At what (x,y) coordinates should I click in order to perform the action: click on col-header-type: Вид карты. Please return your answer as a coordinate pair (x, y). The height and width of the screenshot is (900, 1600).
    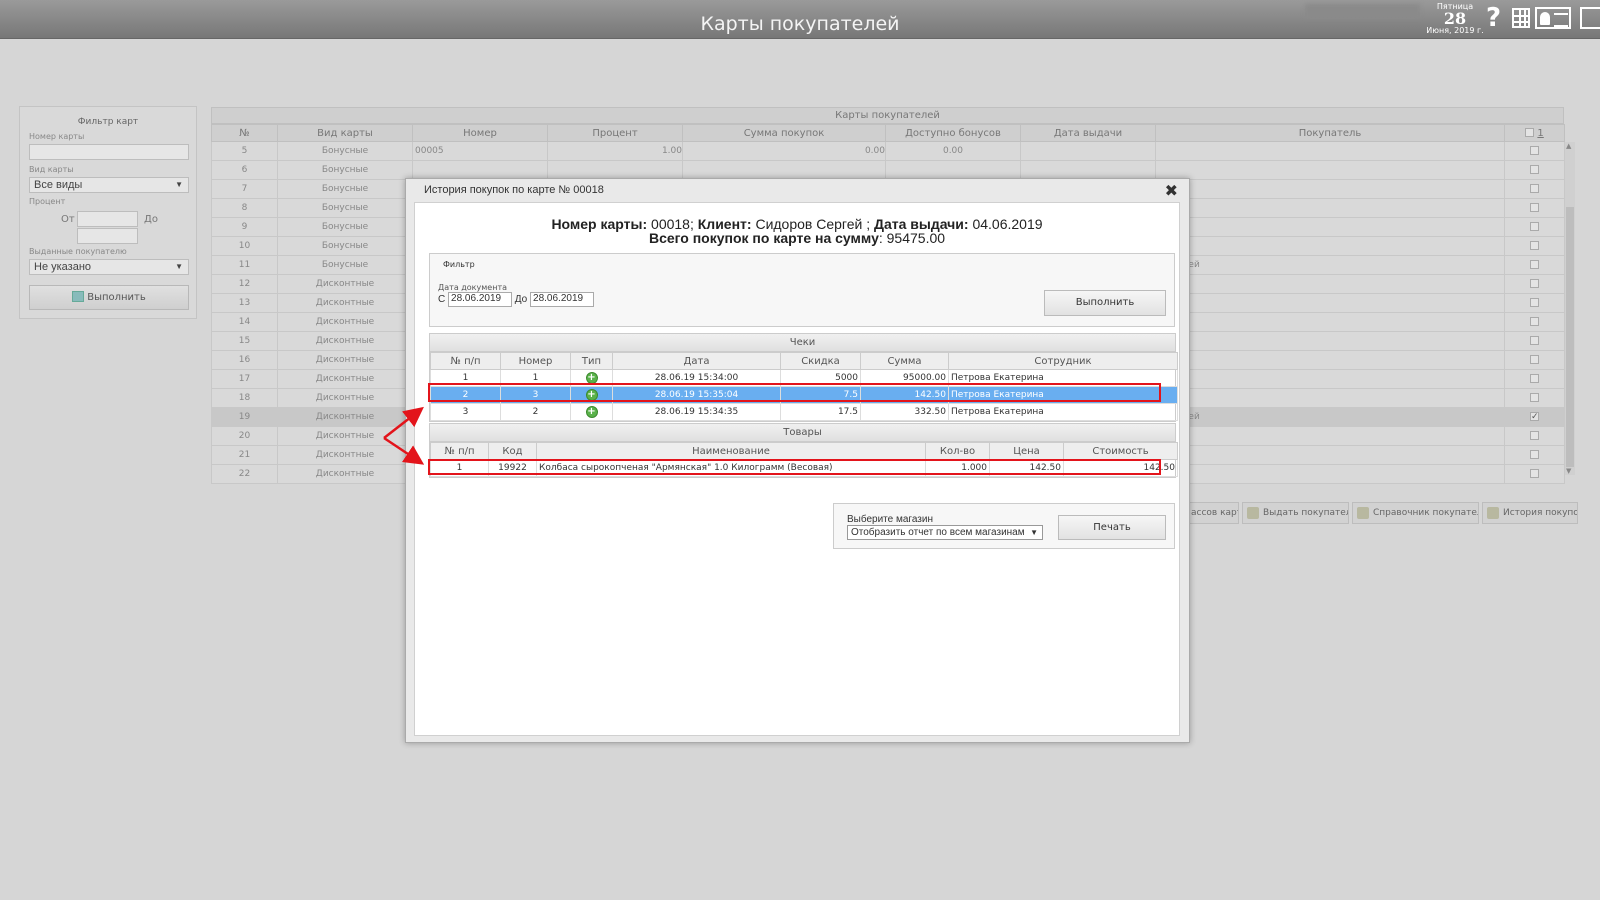
    Looking at the image, I should click on (345, 133).